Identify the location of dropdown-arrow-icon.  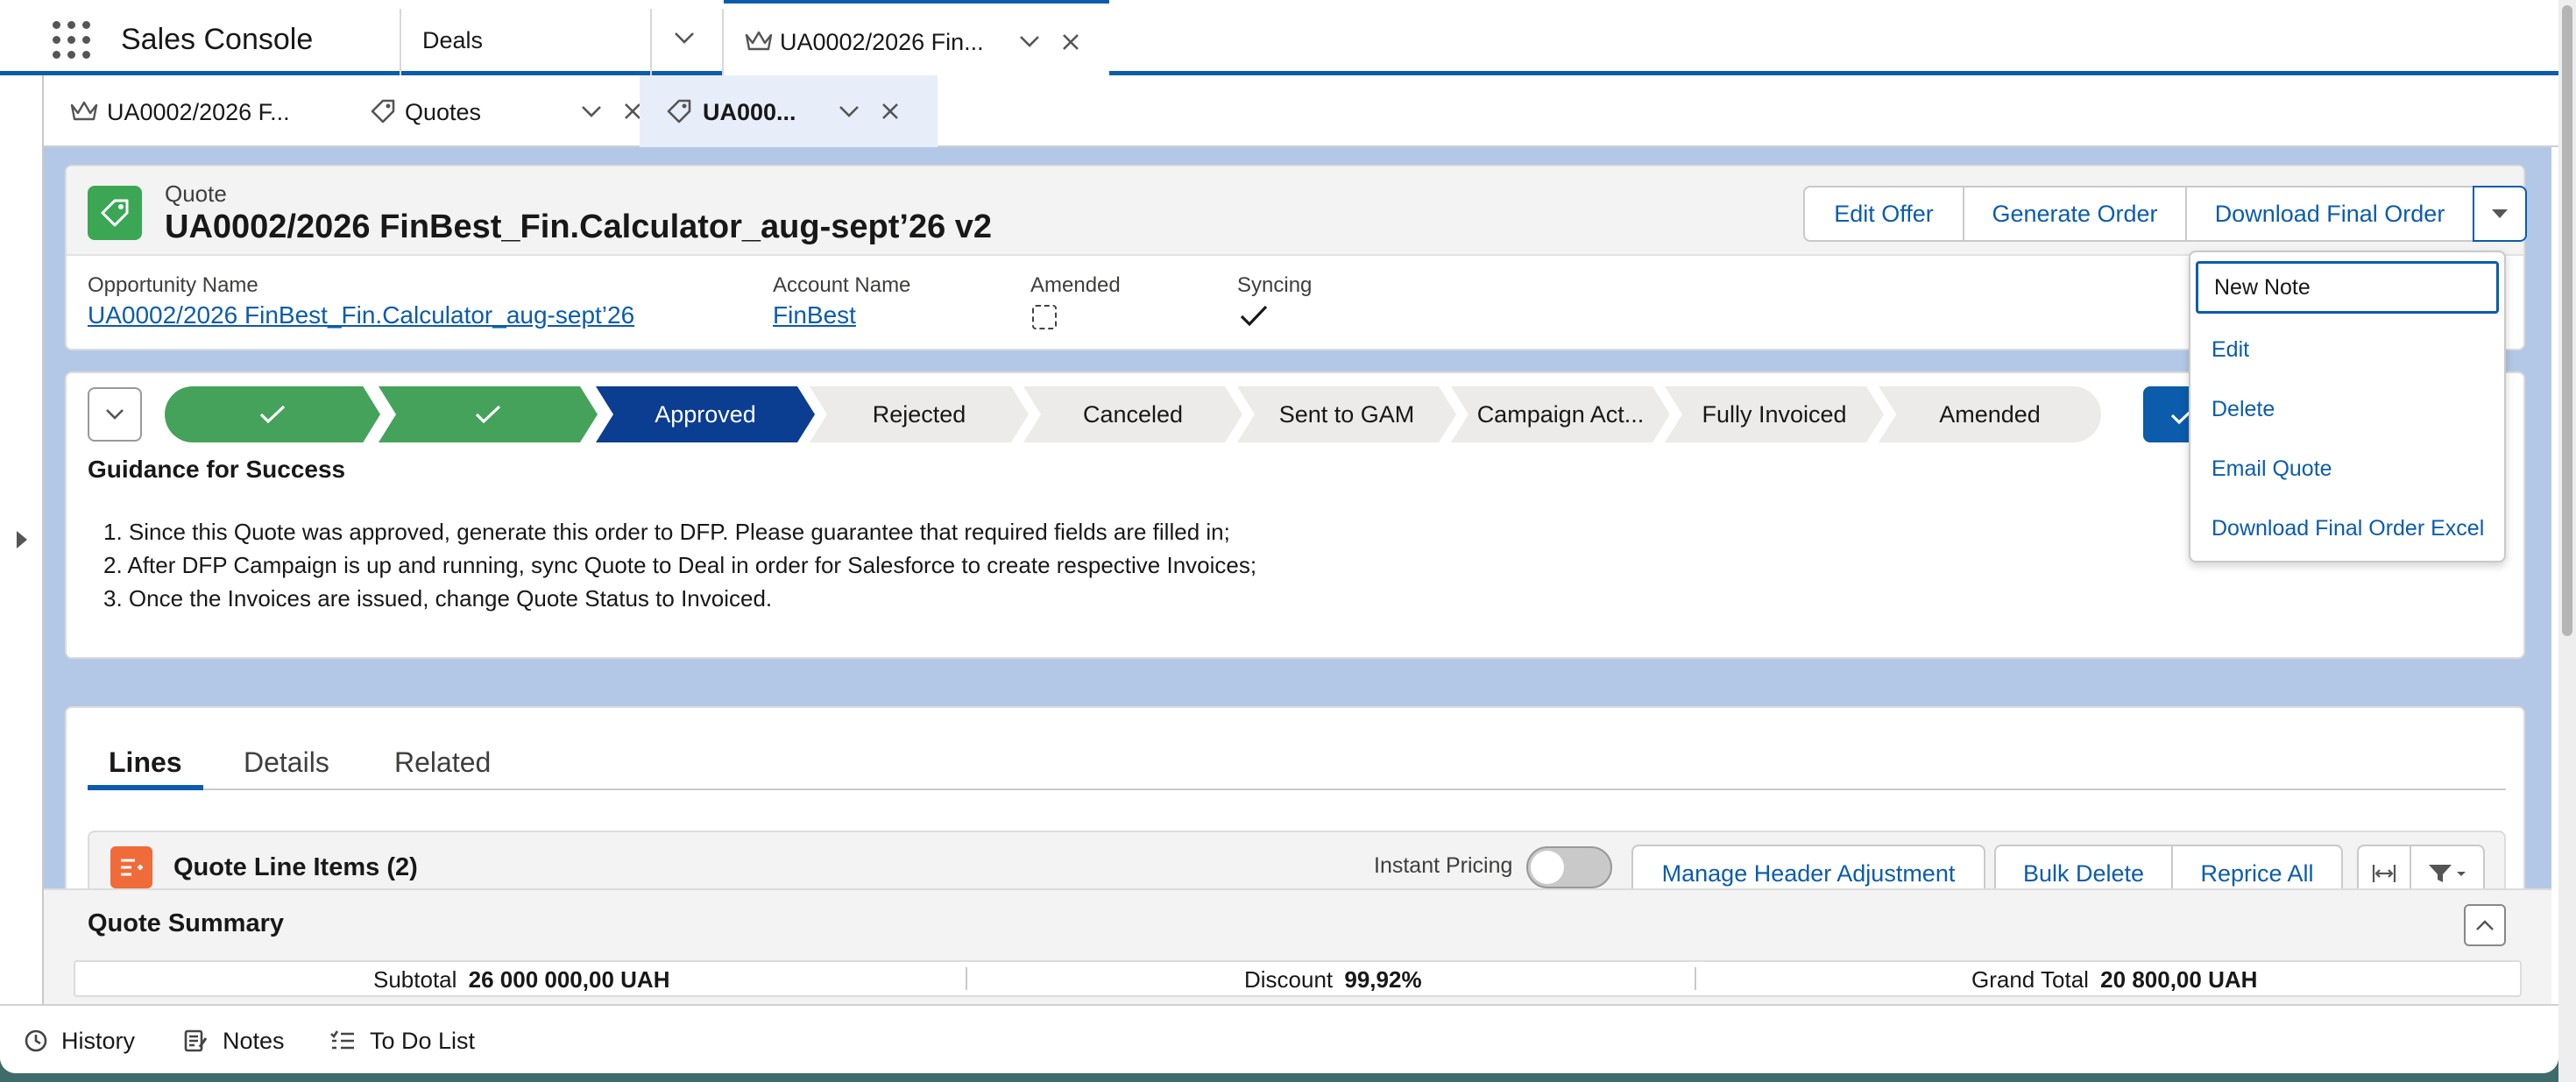
(2500, 213).